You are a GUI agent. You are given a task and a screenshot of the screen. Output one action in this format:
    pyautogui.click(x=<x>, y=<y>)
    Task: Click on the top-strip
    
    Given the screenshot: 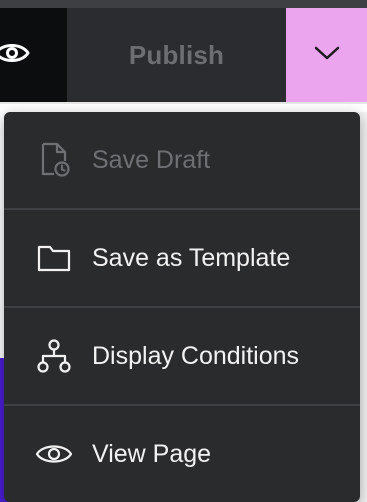 What is the action you would take?
    pyautogui.click(x=183, y=4)
    